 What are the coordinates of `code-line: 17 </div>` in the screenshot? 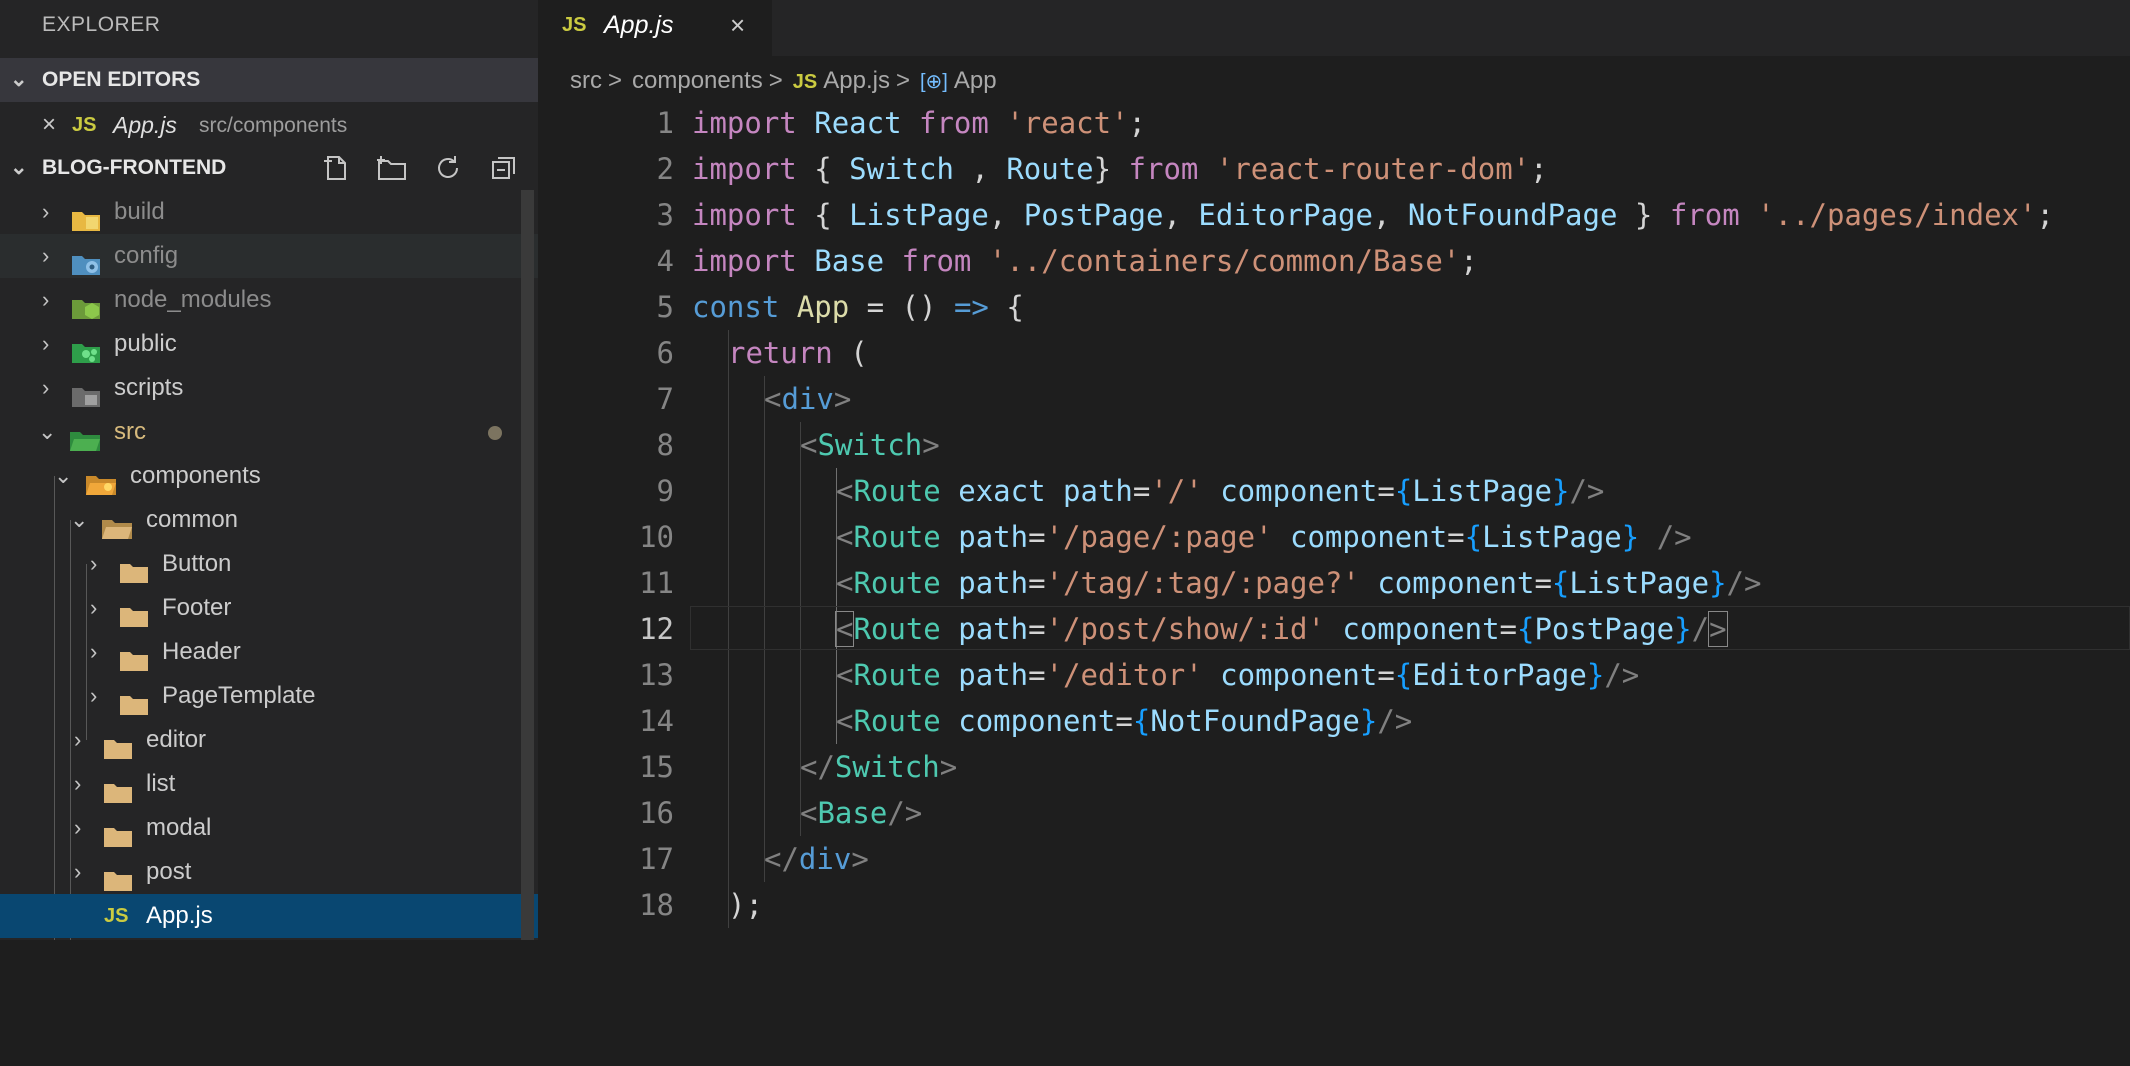 It's located at (1334, 859).